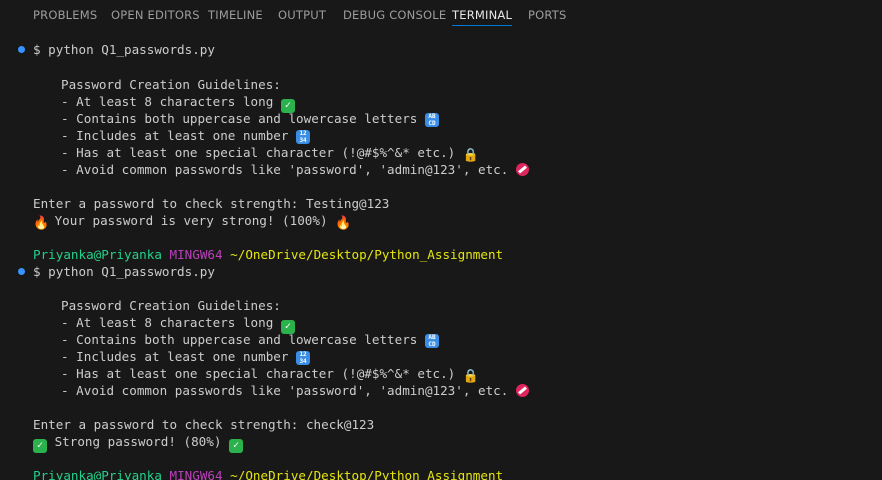 This screenshot has width=882, height=480. Describe the element at coordinates (302, 15) in the screenshot. I see `tab-output: OUTPUT` at that location.